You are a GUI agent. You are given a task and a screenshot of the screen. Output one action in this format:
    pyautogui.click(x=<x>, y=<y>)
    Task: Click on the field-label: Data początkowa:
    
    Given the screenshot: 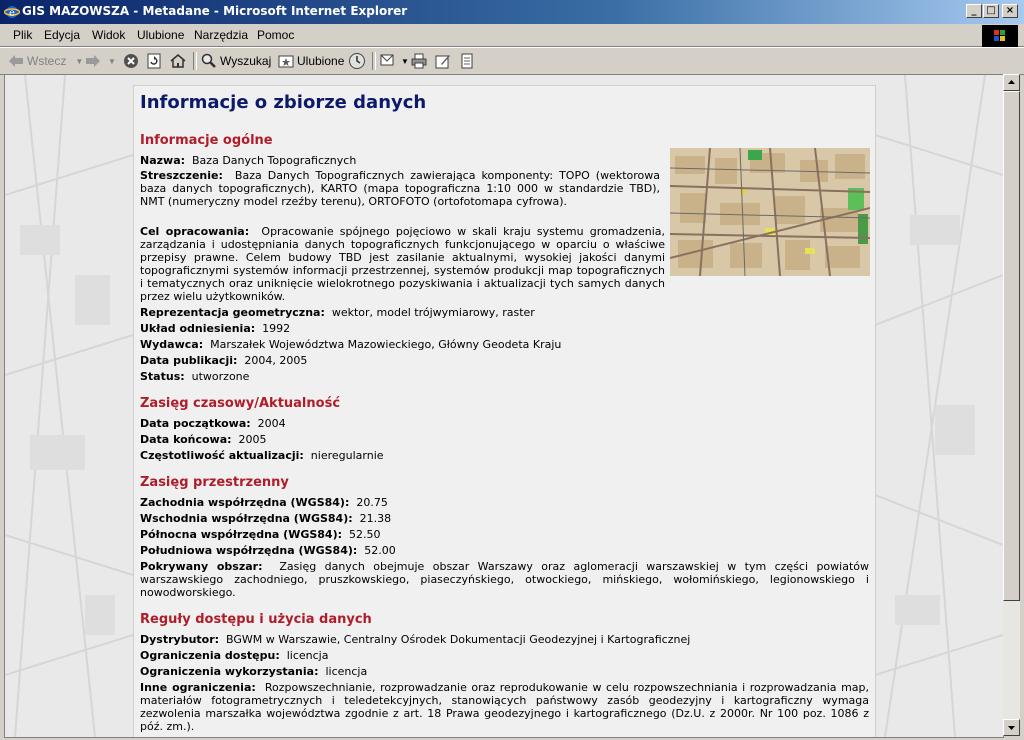 What is the action you would take?
    pyautogui.click(x=195, y=423)
    